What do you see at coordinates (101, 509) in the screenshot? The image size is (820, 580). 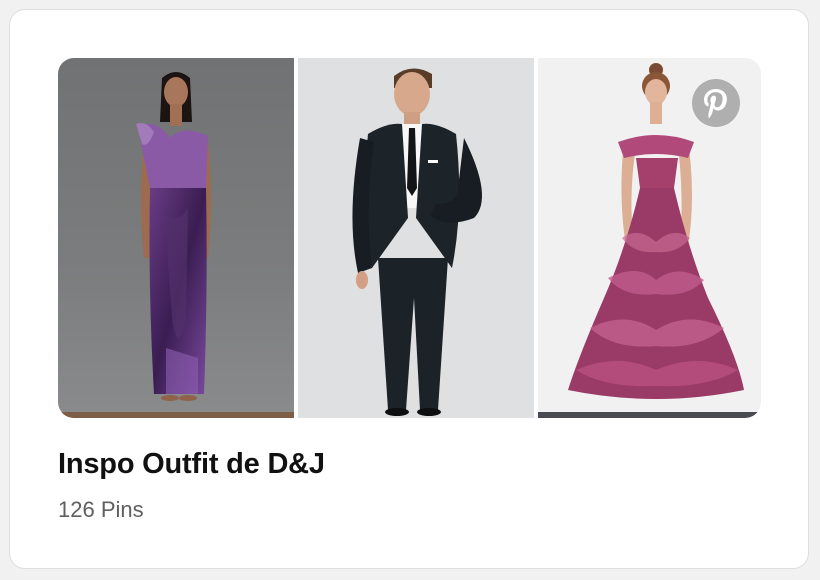 I see `pin-count: 126 Pins` at bounding box center [101, 509].